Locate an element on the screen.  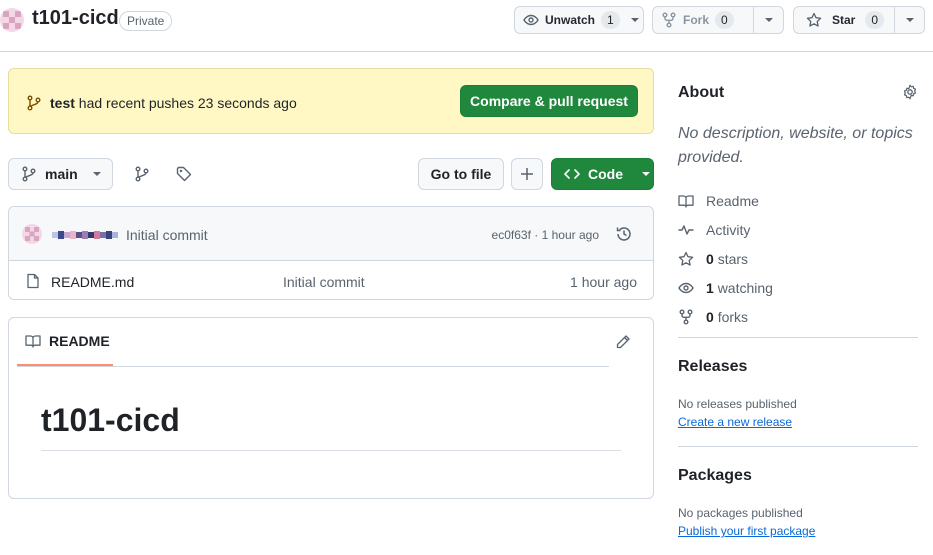
sidebar-item-text: 1 watching is located at coordinates (739, 288).